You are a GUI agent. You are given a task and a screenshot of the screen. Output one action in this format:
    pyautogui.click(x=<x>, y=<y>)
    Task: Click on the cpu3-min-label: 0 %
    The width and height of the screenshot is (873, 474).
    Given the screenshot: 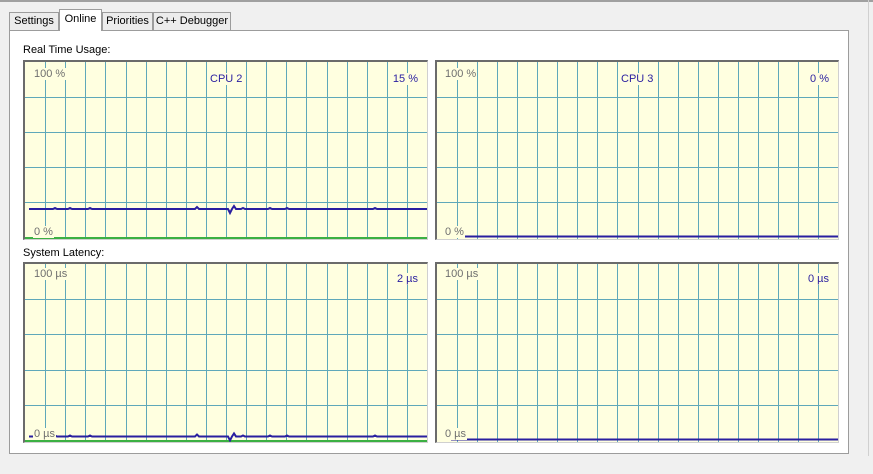 What is the action you would take?
    pyautogui.click(x=454, y=232)
    